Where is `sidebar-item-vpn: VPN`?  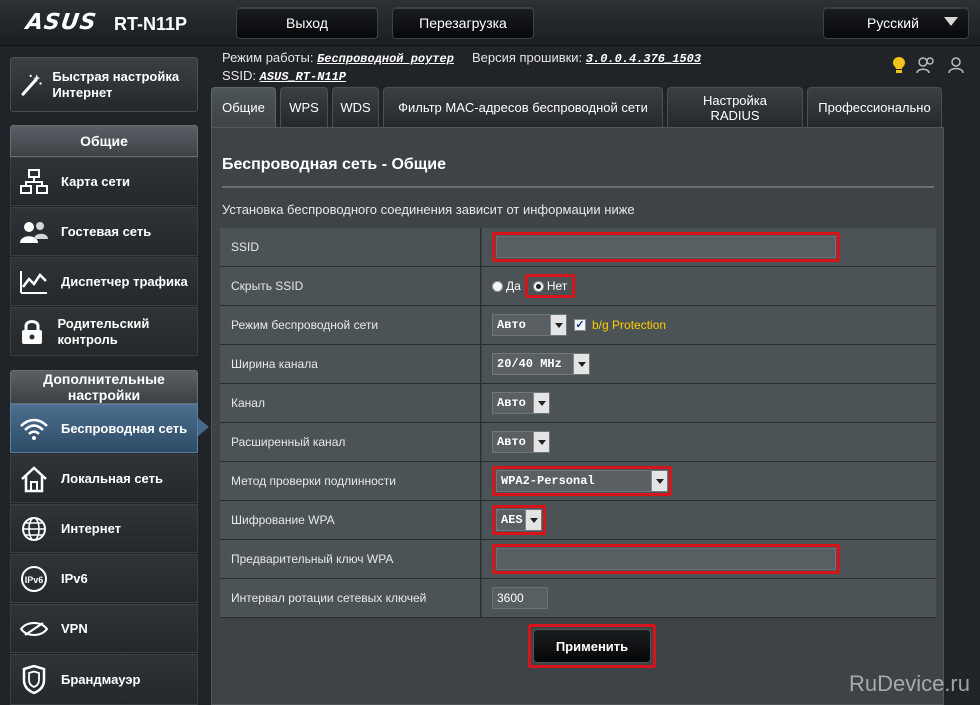
sidebar-item-vpn: VPN is located at coordinates (104, 628).